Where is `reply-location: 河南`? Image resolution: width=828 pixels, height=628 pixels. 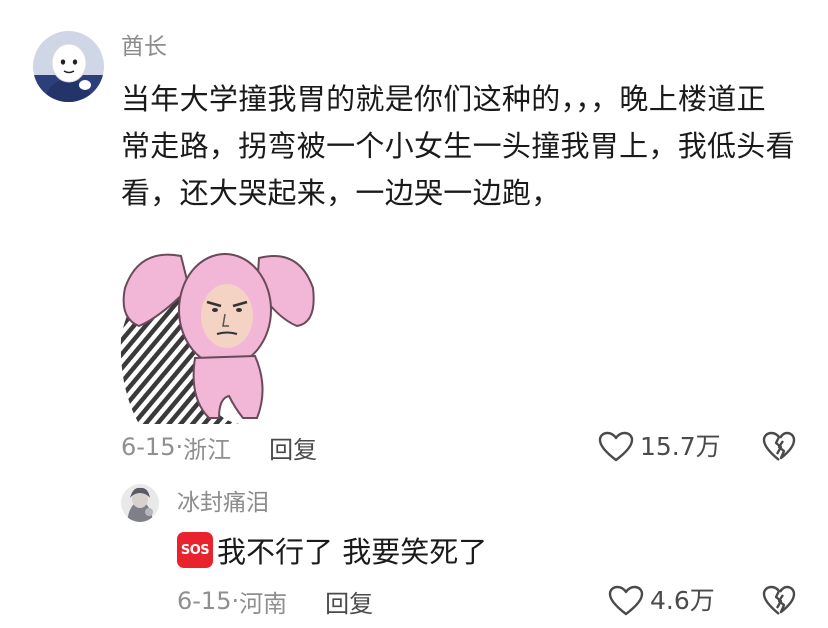 reply-location: 河南 is located at coordinates (263, 603).